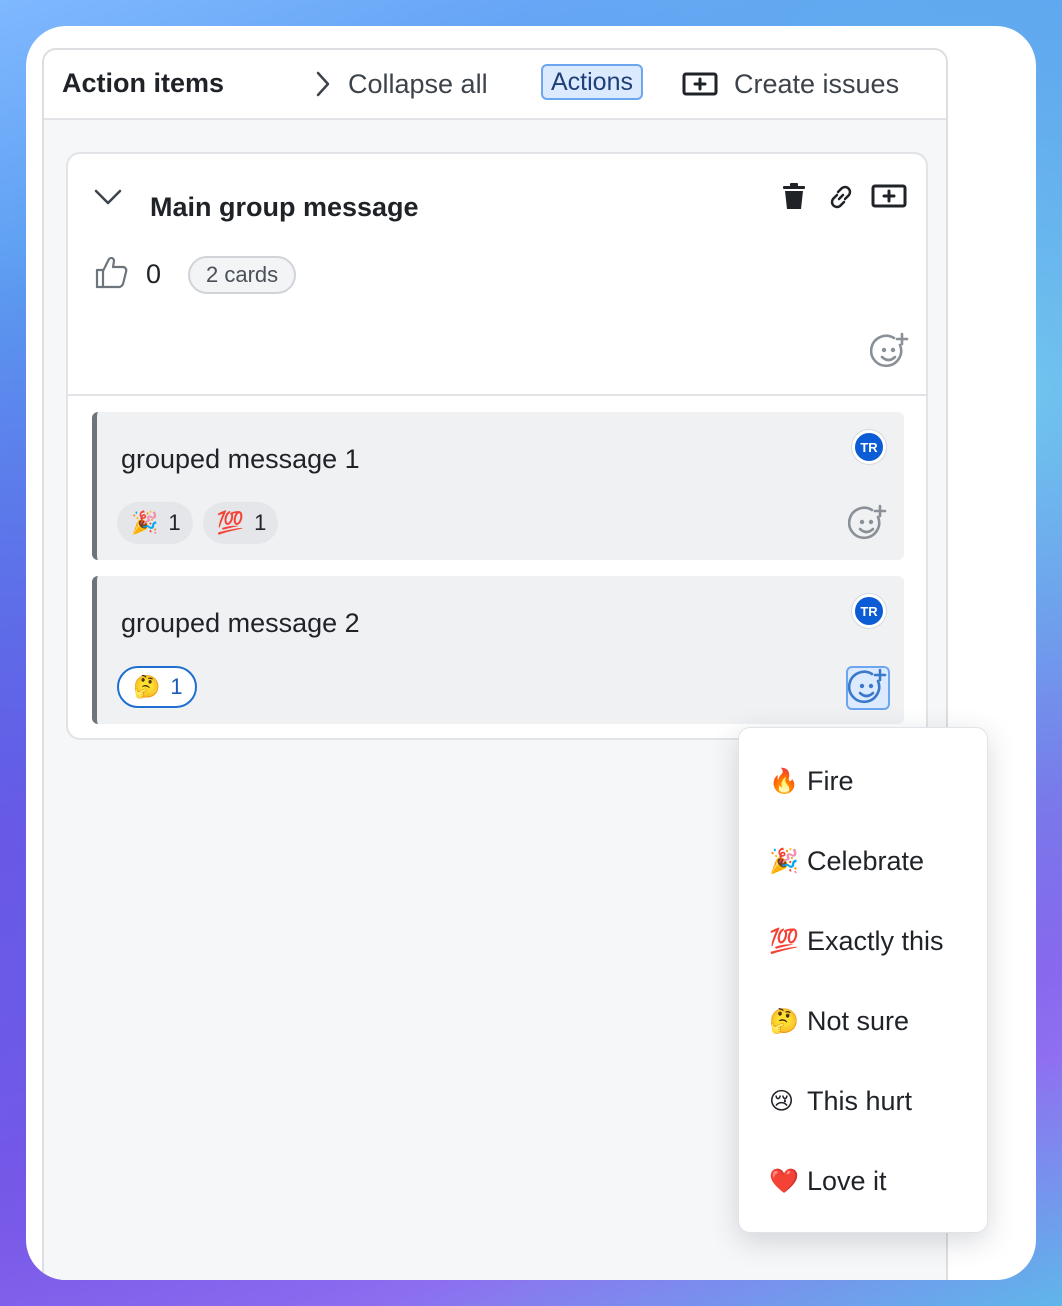 This screenshot has width=1062, height=1306. I want to click on menu-item-exactly-this: 💯 Exactly this, so click(856, 941).